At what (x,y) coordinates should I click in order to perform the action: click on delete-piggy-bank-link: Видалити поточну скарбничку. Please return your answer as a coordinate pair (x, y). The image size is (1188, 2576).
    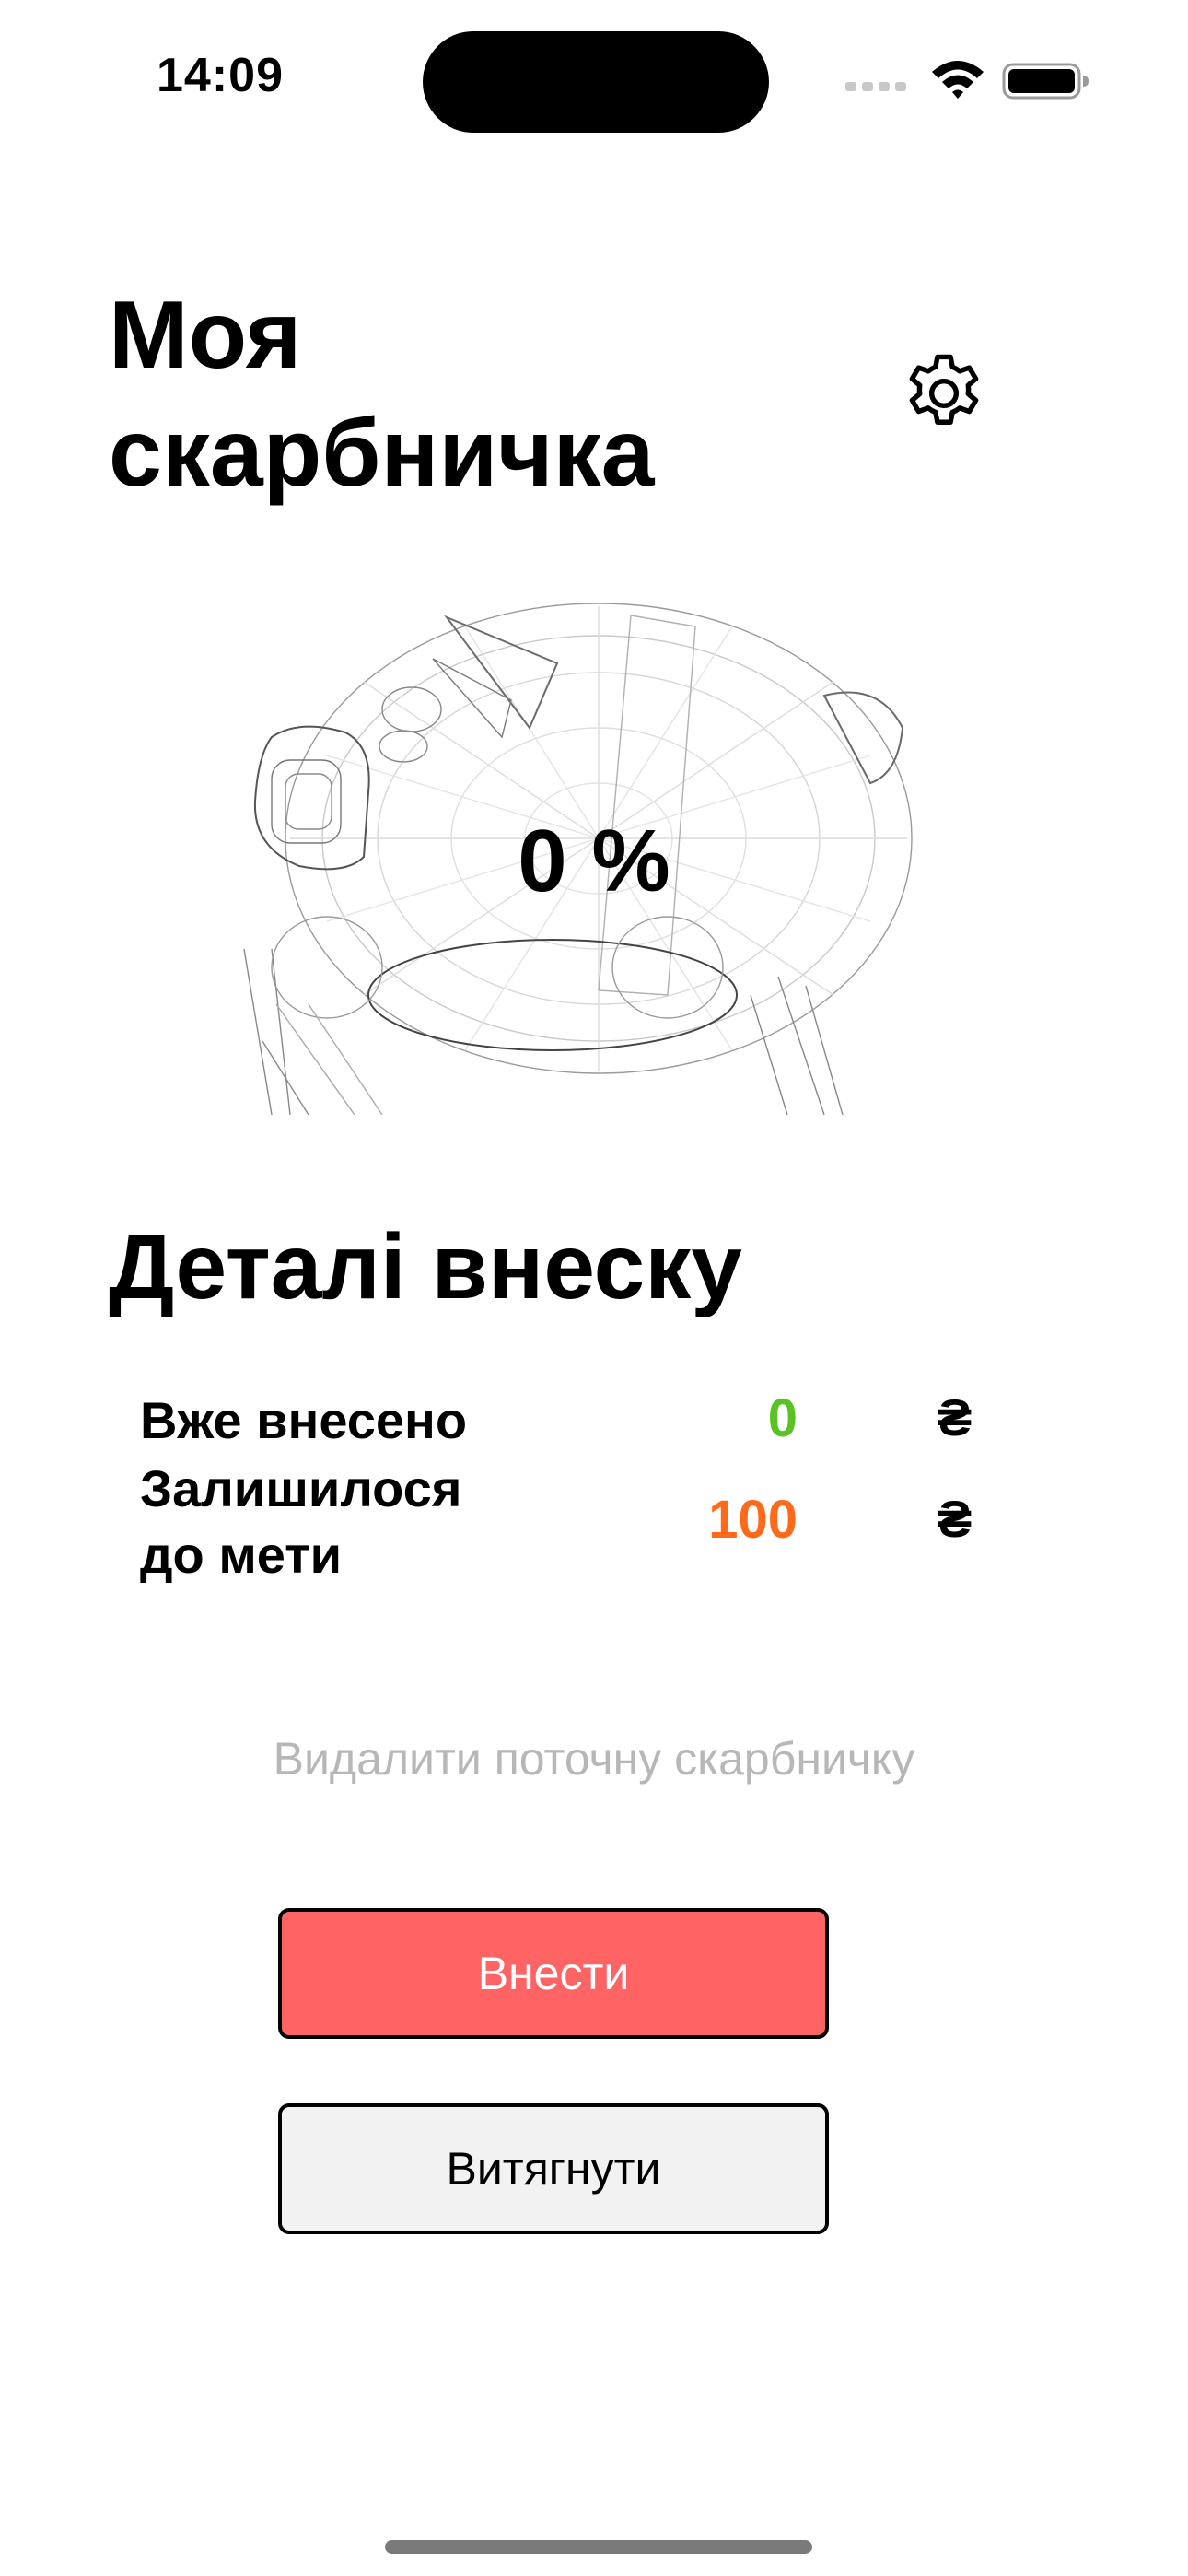
    Looking at the image, I should click on (594, 1759).